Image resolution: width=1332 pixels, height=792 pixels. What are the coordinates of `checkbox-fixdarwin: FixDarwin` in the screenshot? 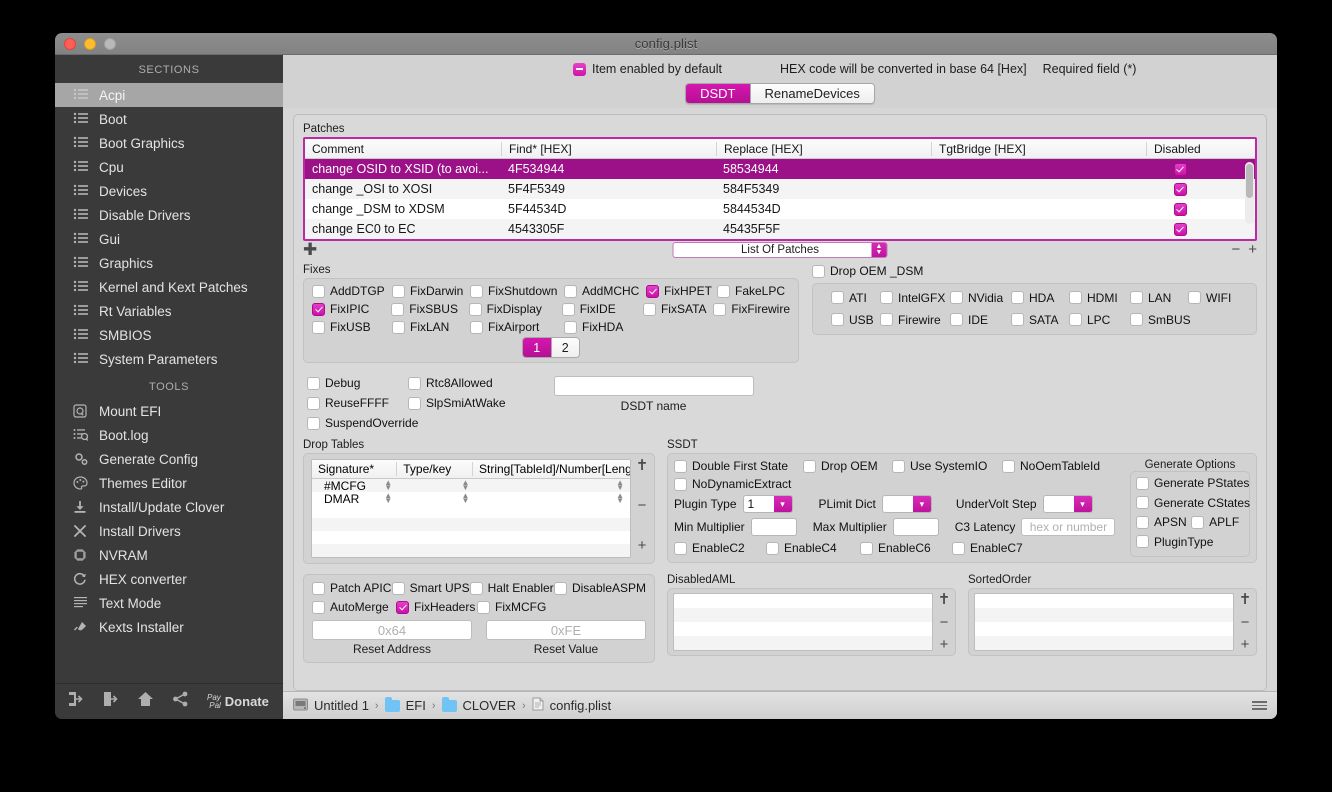 It's located at (431, 291).